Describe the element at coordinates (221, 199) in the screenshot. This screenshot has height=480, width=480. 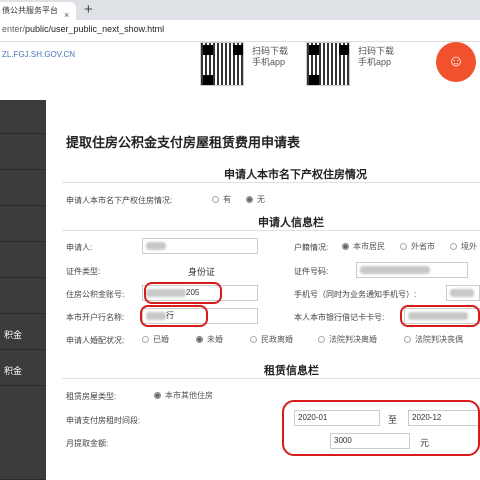
I see `radio-property-yes: 有` at that location.